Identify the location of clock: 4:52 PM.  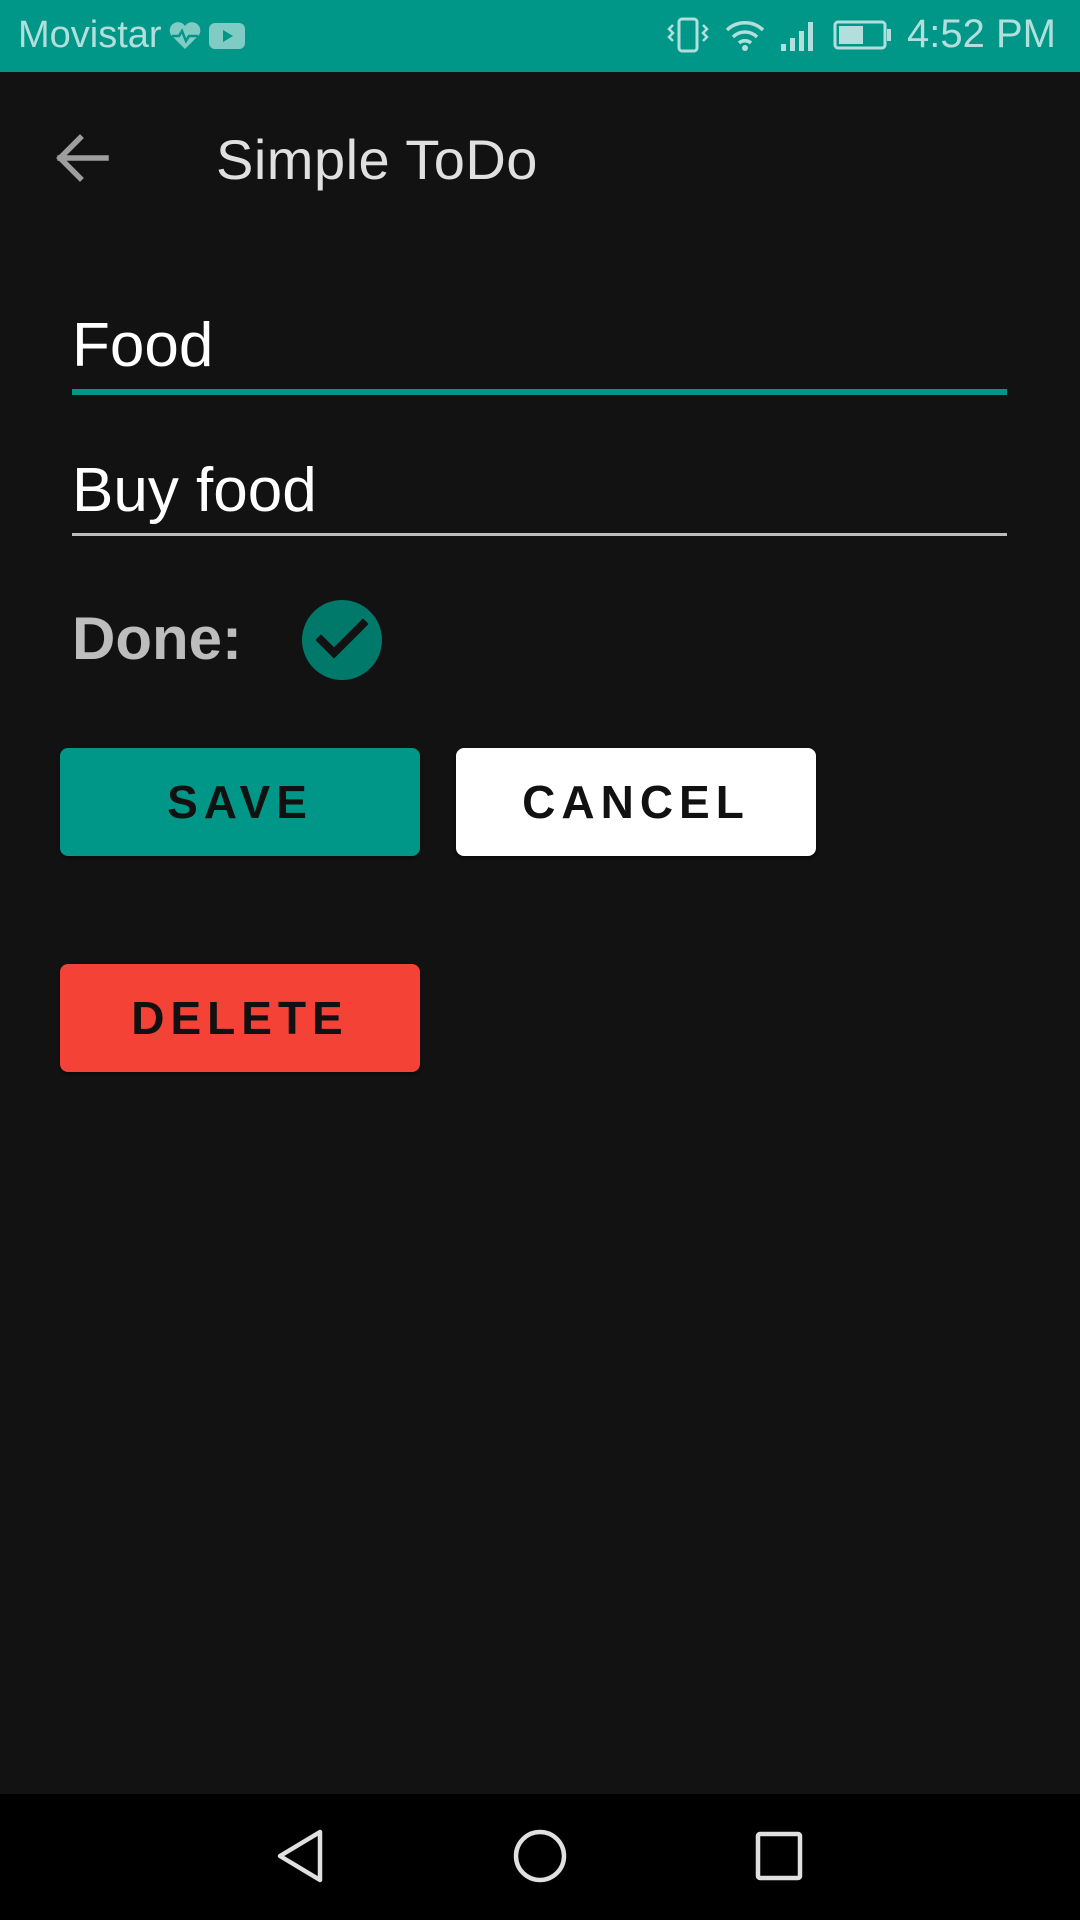
(981, 34).